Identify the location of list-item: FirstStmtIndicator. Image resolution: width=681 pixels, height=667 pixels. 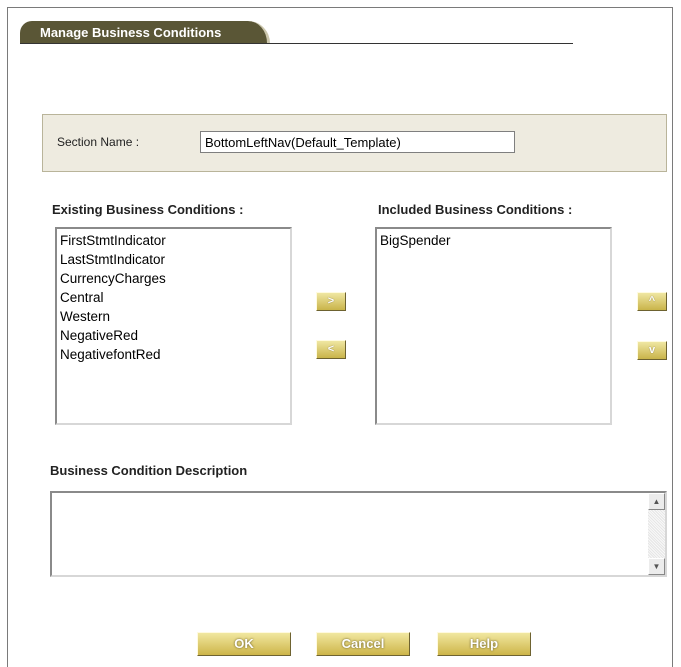
(173, 240).